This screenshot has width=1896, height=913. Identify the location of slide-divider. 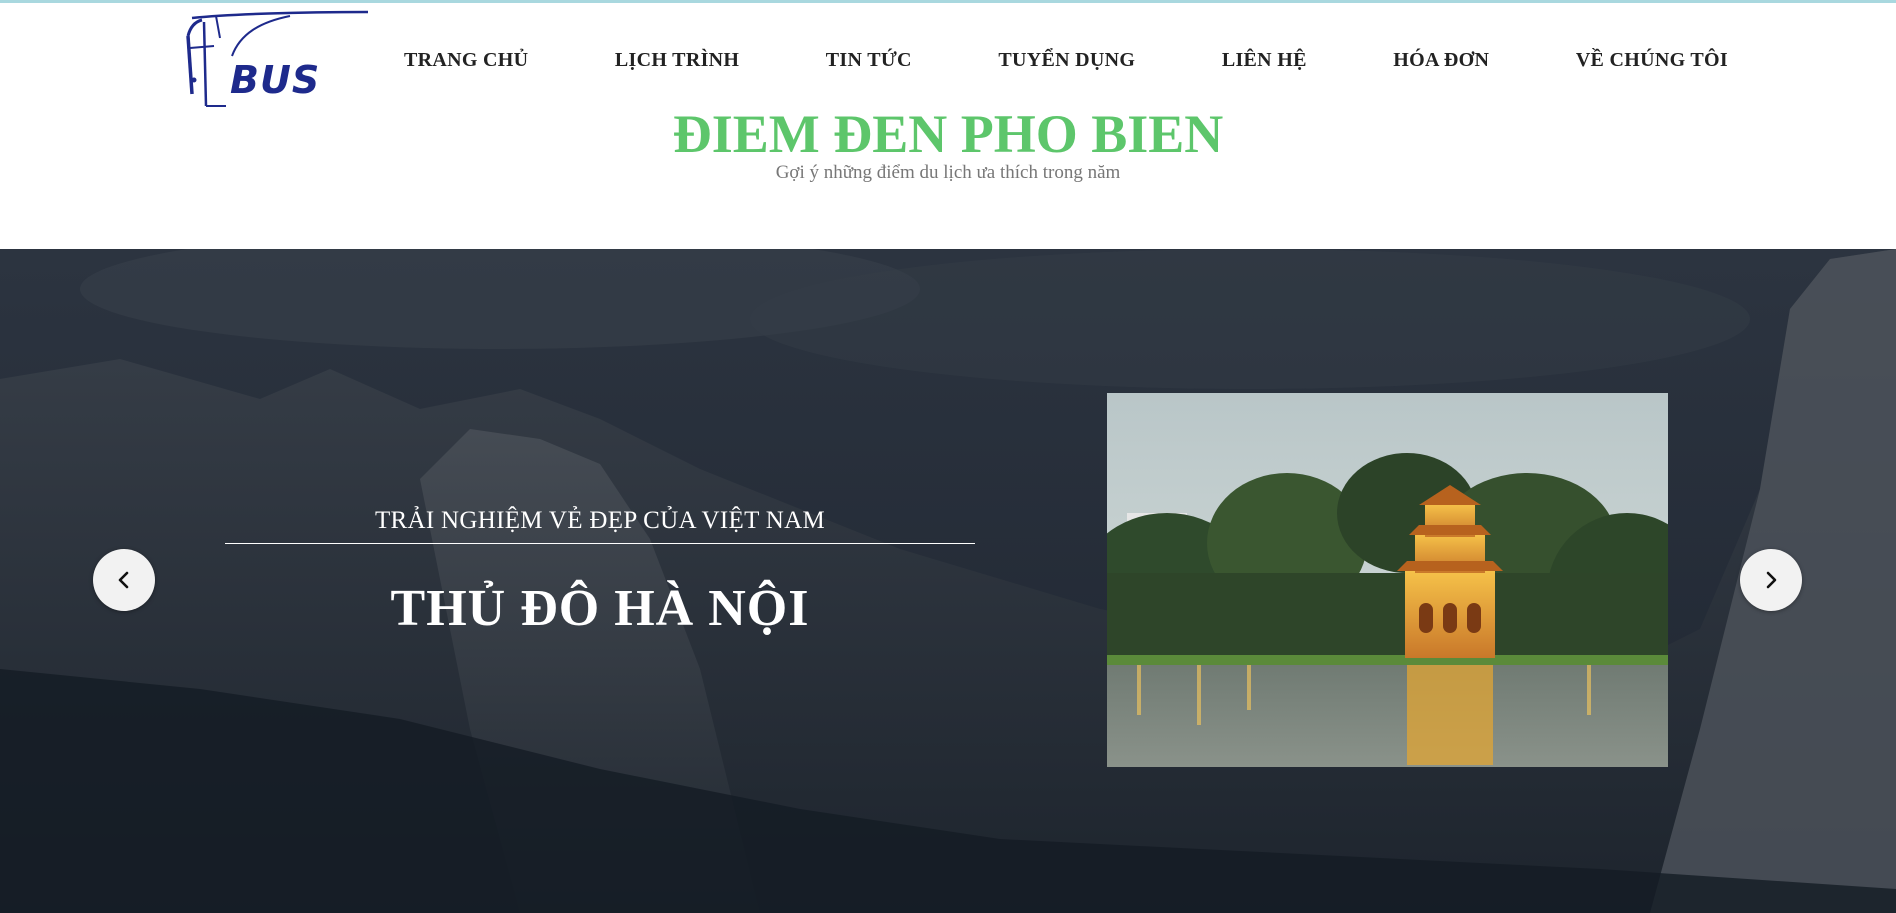
(600, 543).